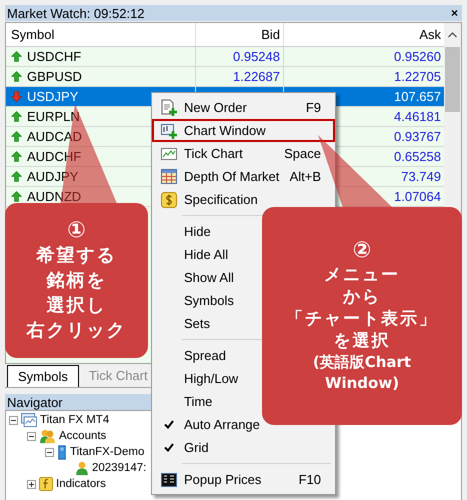 The height and width of the screenshot is (500, 467). What do you see at coordinates (76, 331) in the screenshot?
I see `callout-text: 右クリック` at bounding box center [76, 331].